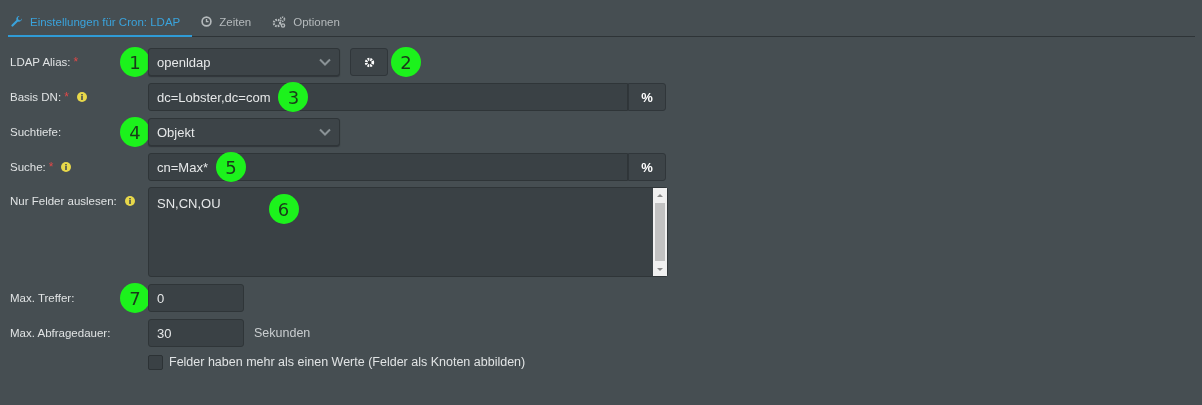 The height and width of the screenshot is (405, 1202). What do you see at coordinates (60, 333) in the screenshot?
I see `field-label: Max. Abfragedauer:` at bounding box center [60, 333].